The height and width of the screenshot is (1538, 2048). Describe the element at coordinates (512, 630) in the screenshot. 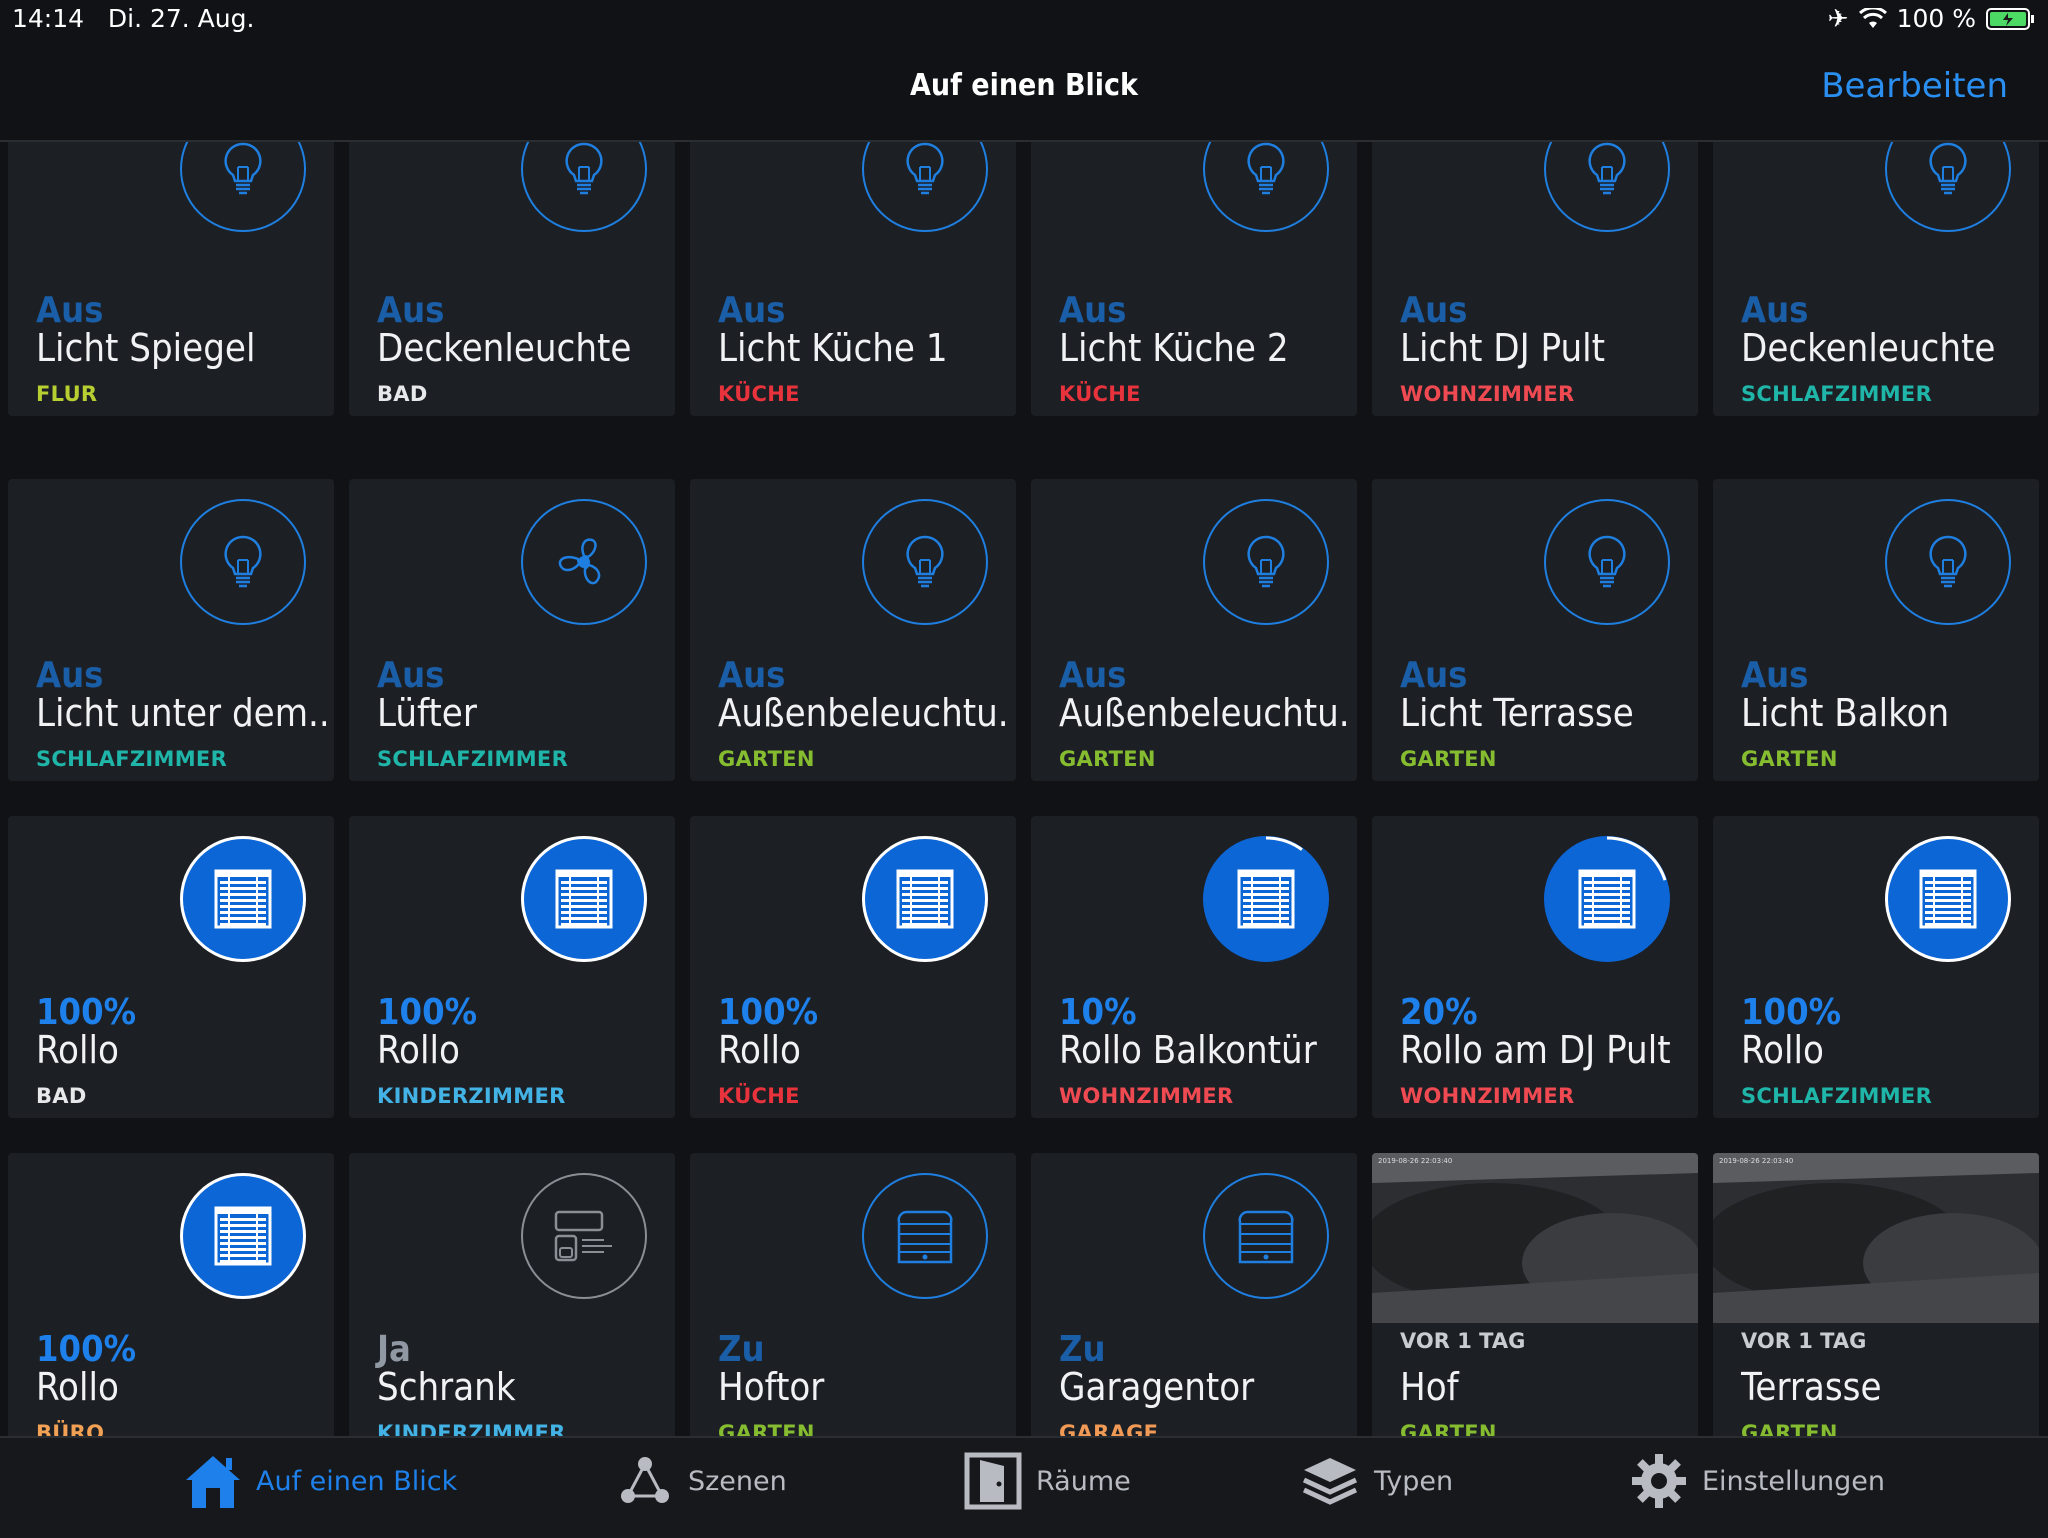

I see `accessory-tile: Aus Lüfter SCHLAFZIMMER` at that location.